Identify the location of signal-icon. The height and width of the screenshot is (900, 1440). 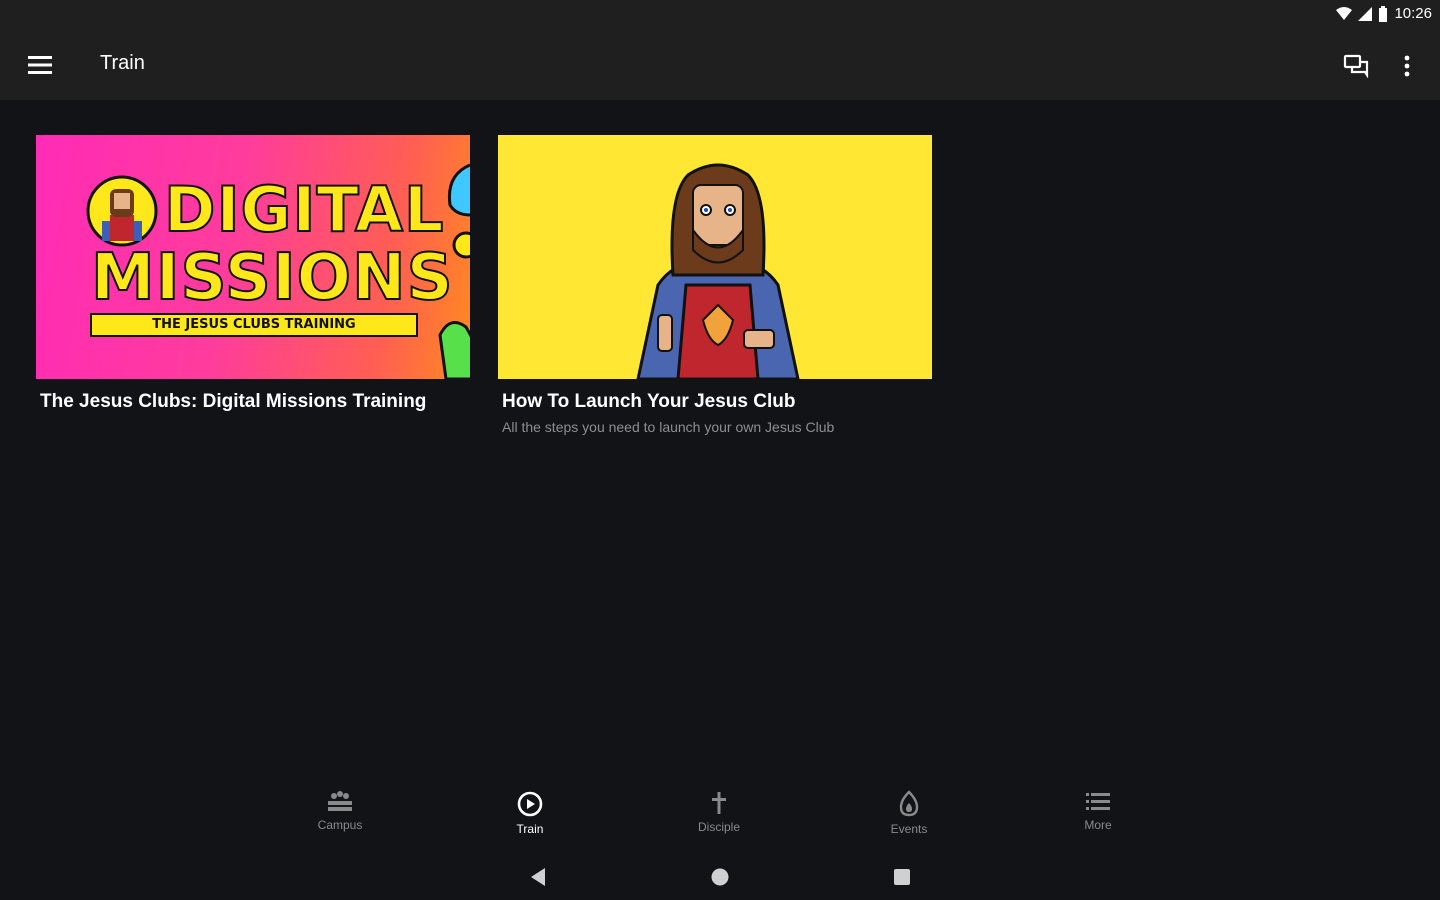
(1365, 13).